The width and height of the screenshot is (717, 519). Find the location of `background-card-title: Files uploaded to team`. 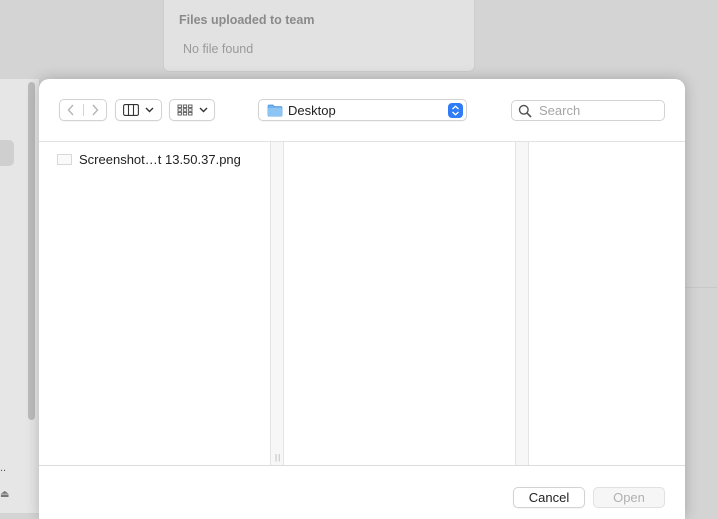

background-card-title: Files uploaded to team is located at coordinates (247, 20).